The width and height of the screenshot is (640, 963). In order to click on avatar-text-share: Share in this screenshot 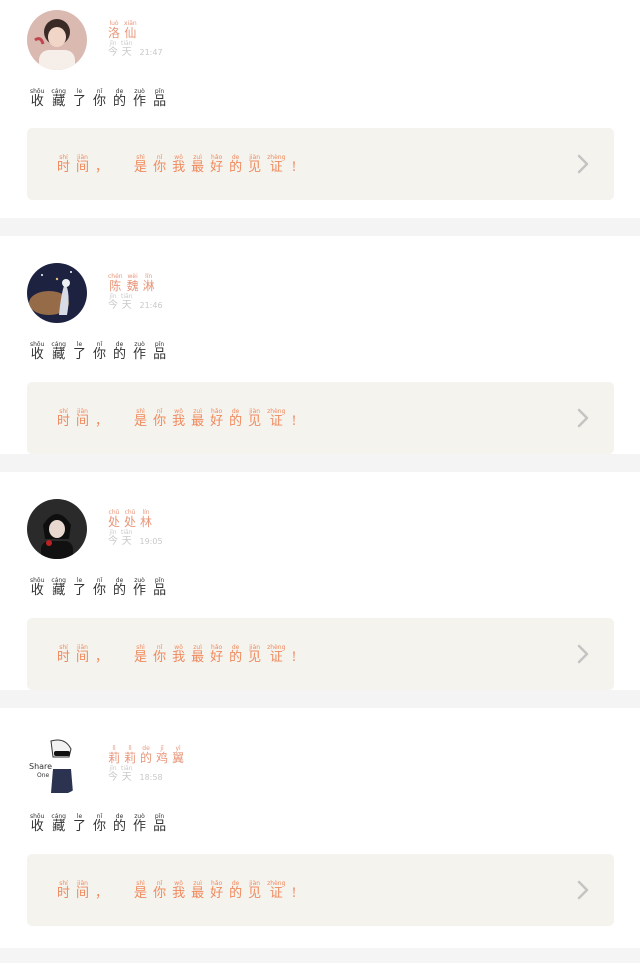, I will do `click(40, 766)`.